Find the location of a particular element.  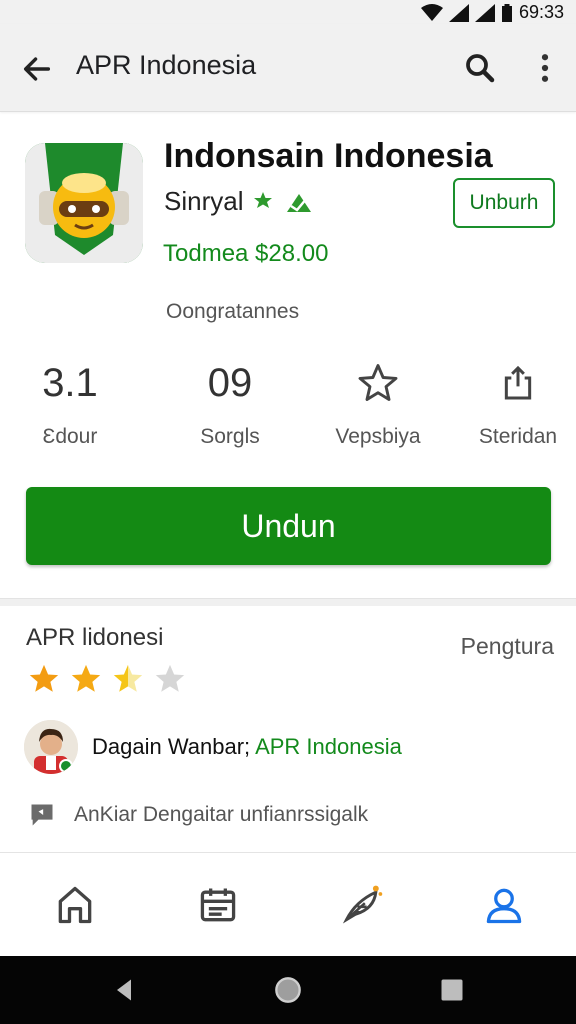

stat-downloads-value: 09 is located at coordinates (230, 383).